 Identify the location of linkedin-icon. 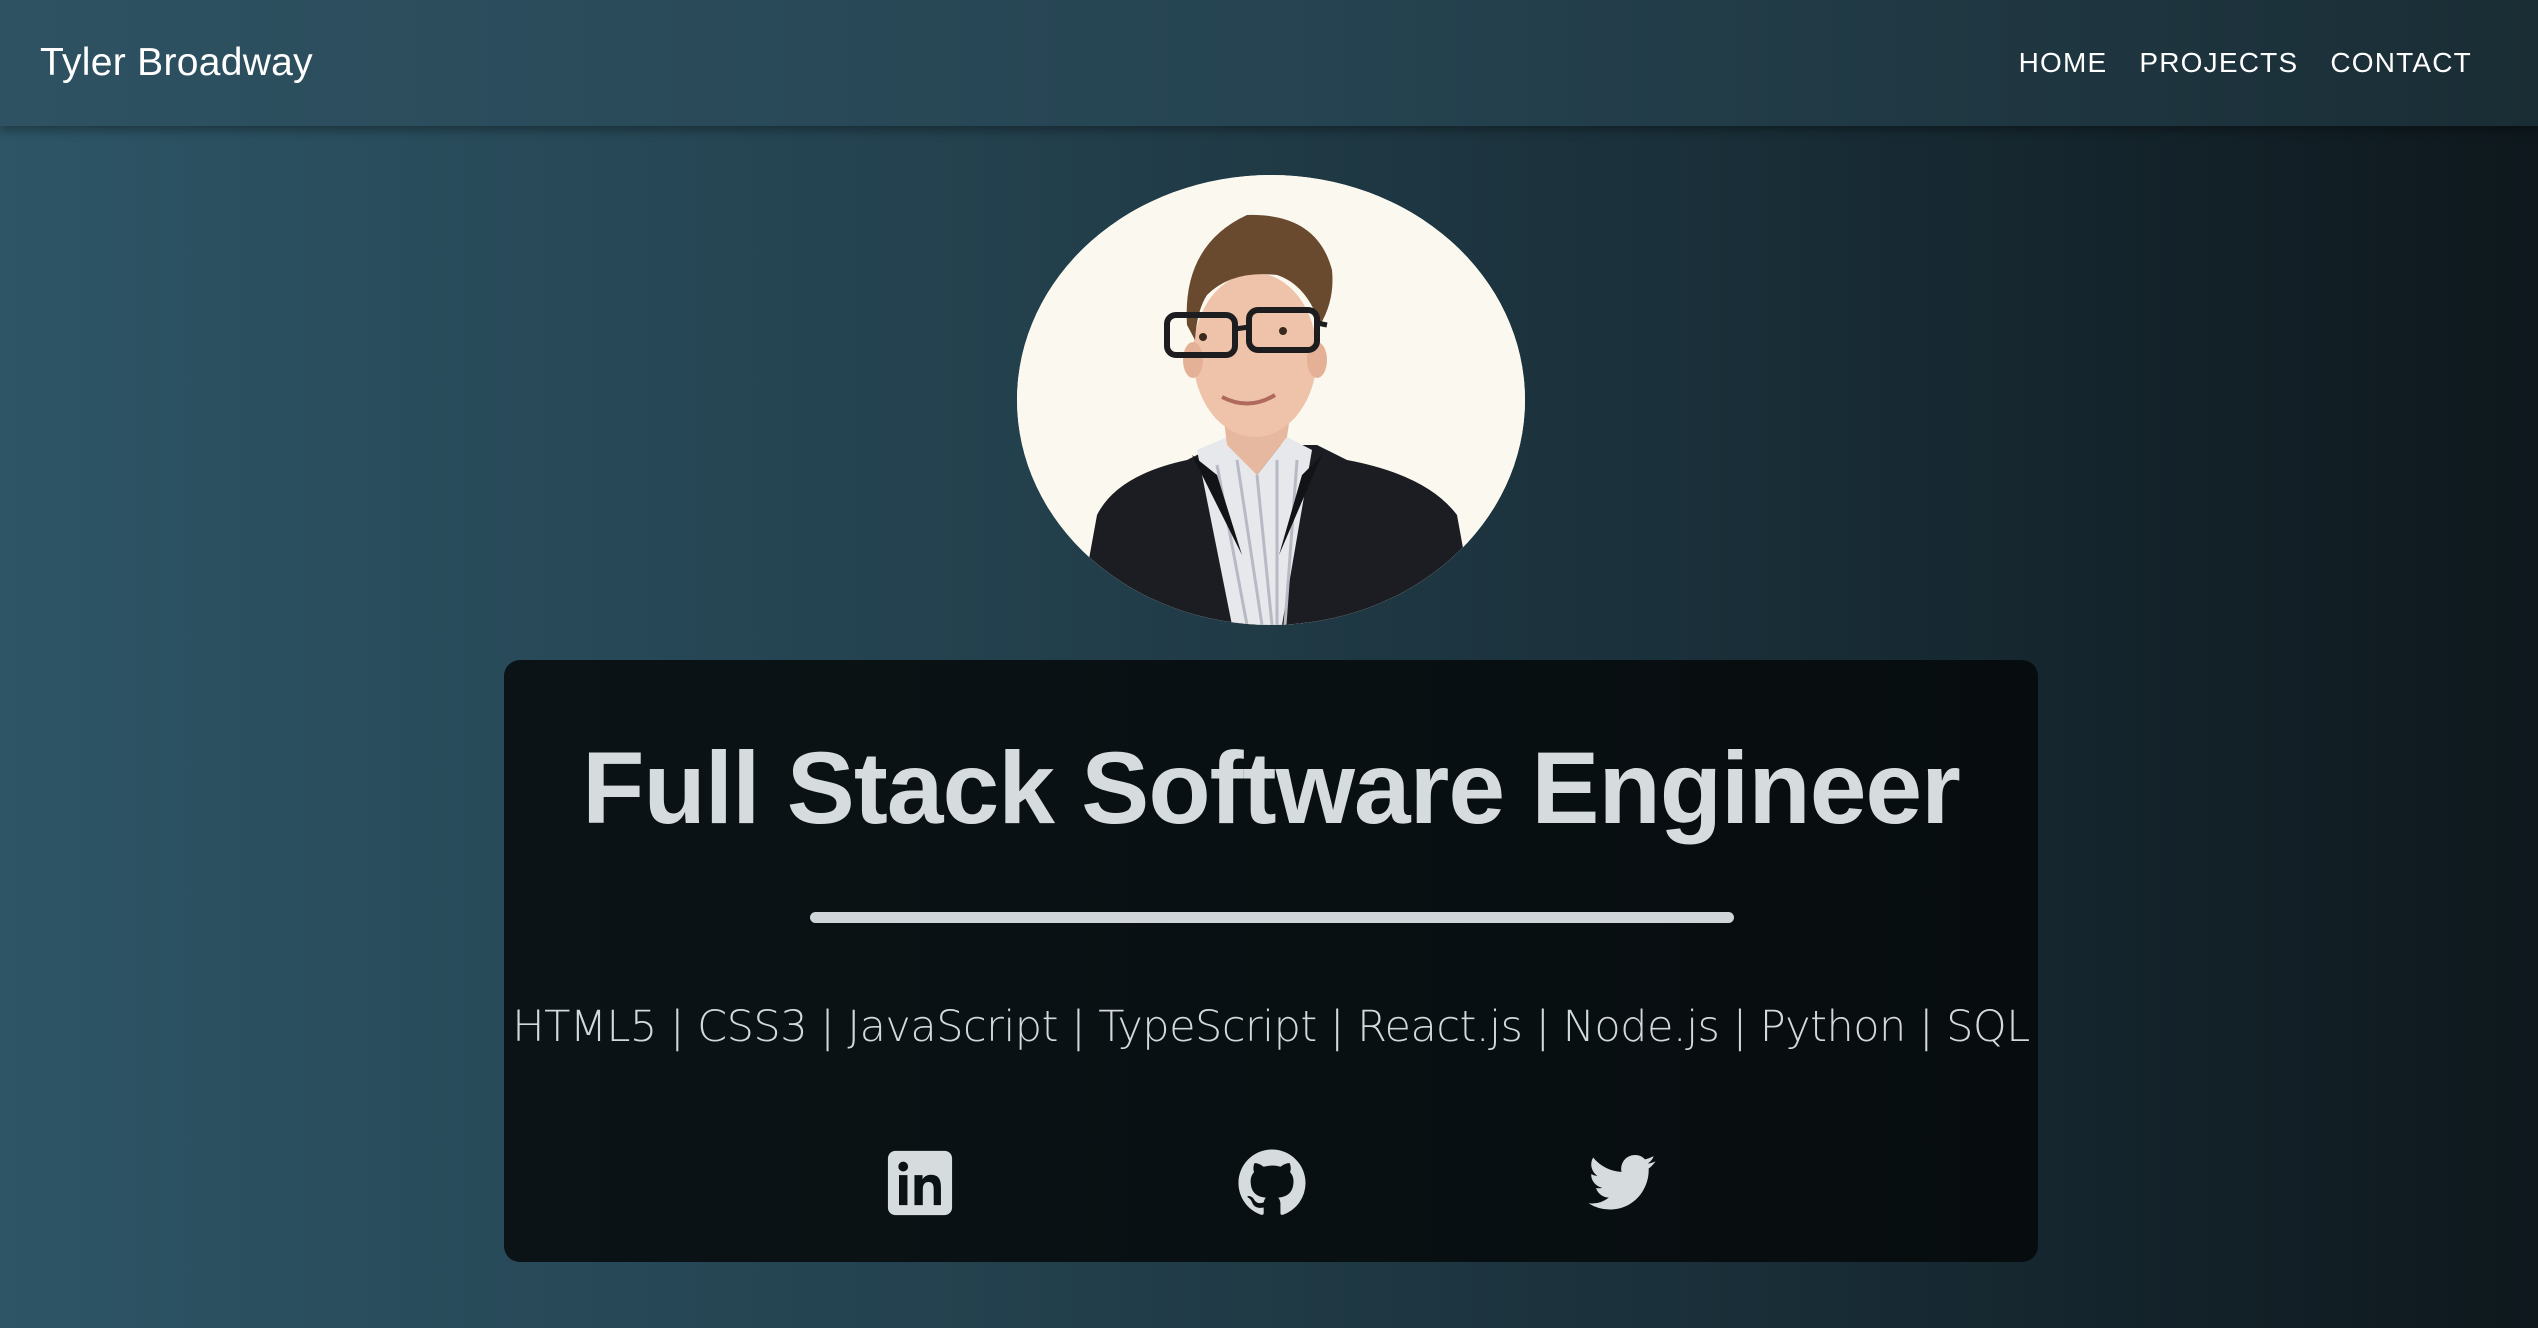
(920, 1183).